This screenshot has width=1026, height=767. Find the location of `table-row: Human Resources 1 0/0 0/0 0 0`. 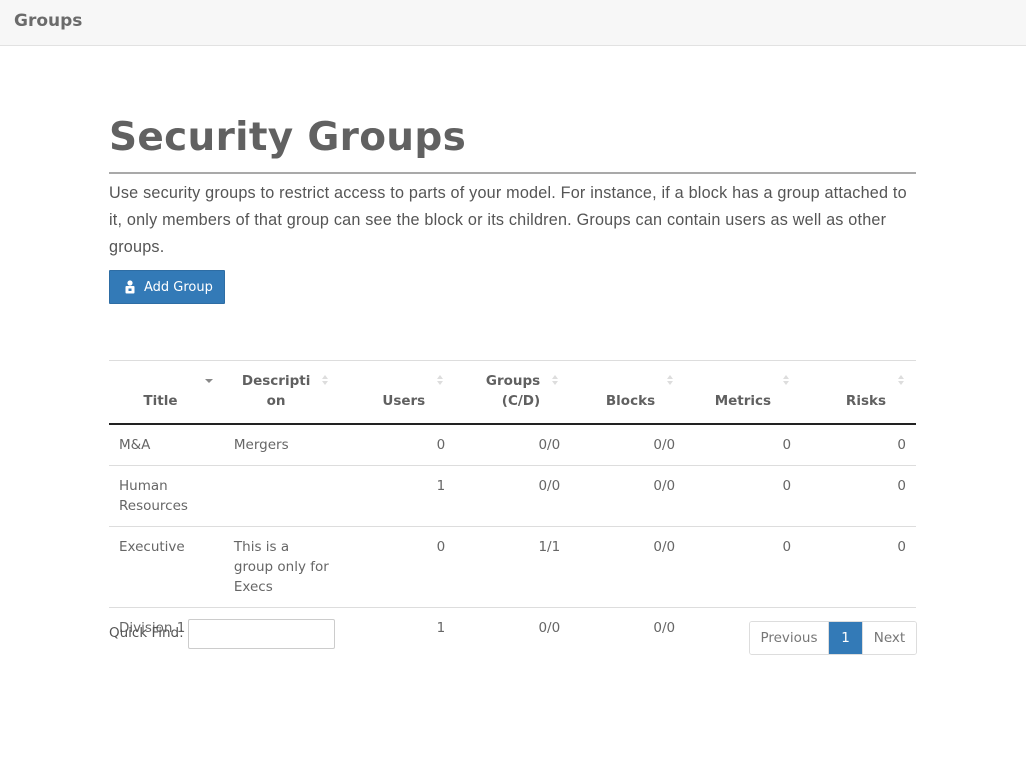

table-row: Human Resources 1 0/0 0/0 0 0 is located at coordinates (512, 496).